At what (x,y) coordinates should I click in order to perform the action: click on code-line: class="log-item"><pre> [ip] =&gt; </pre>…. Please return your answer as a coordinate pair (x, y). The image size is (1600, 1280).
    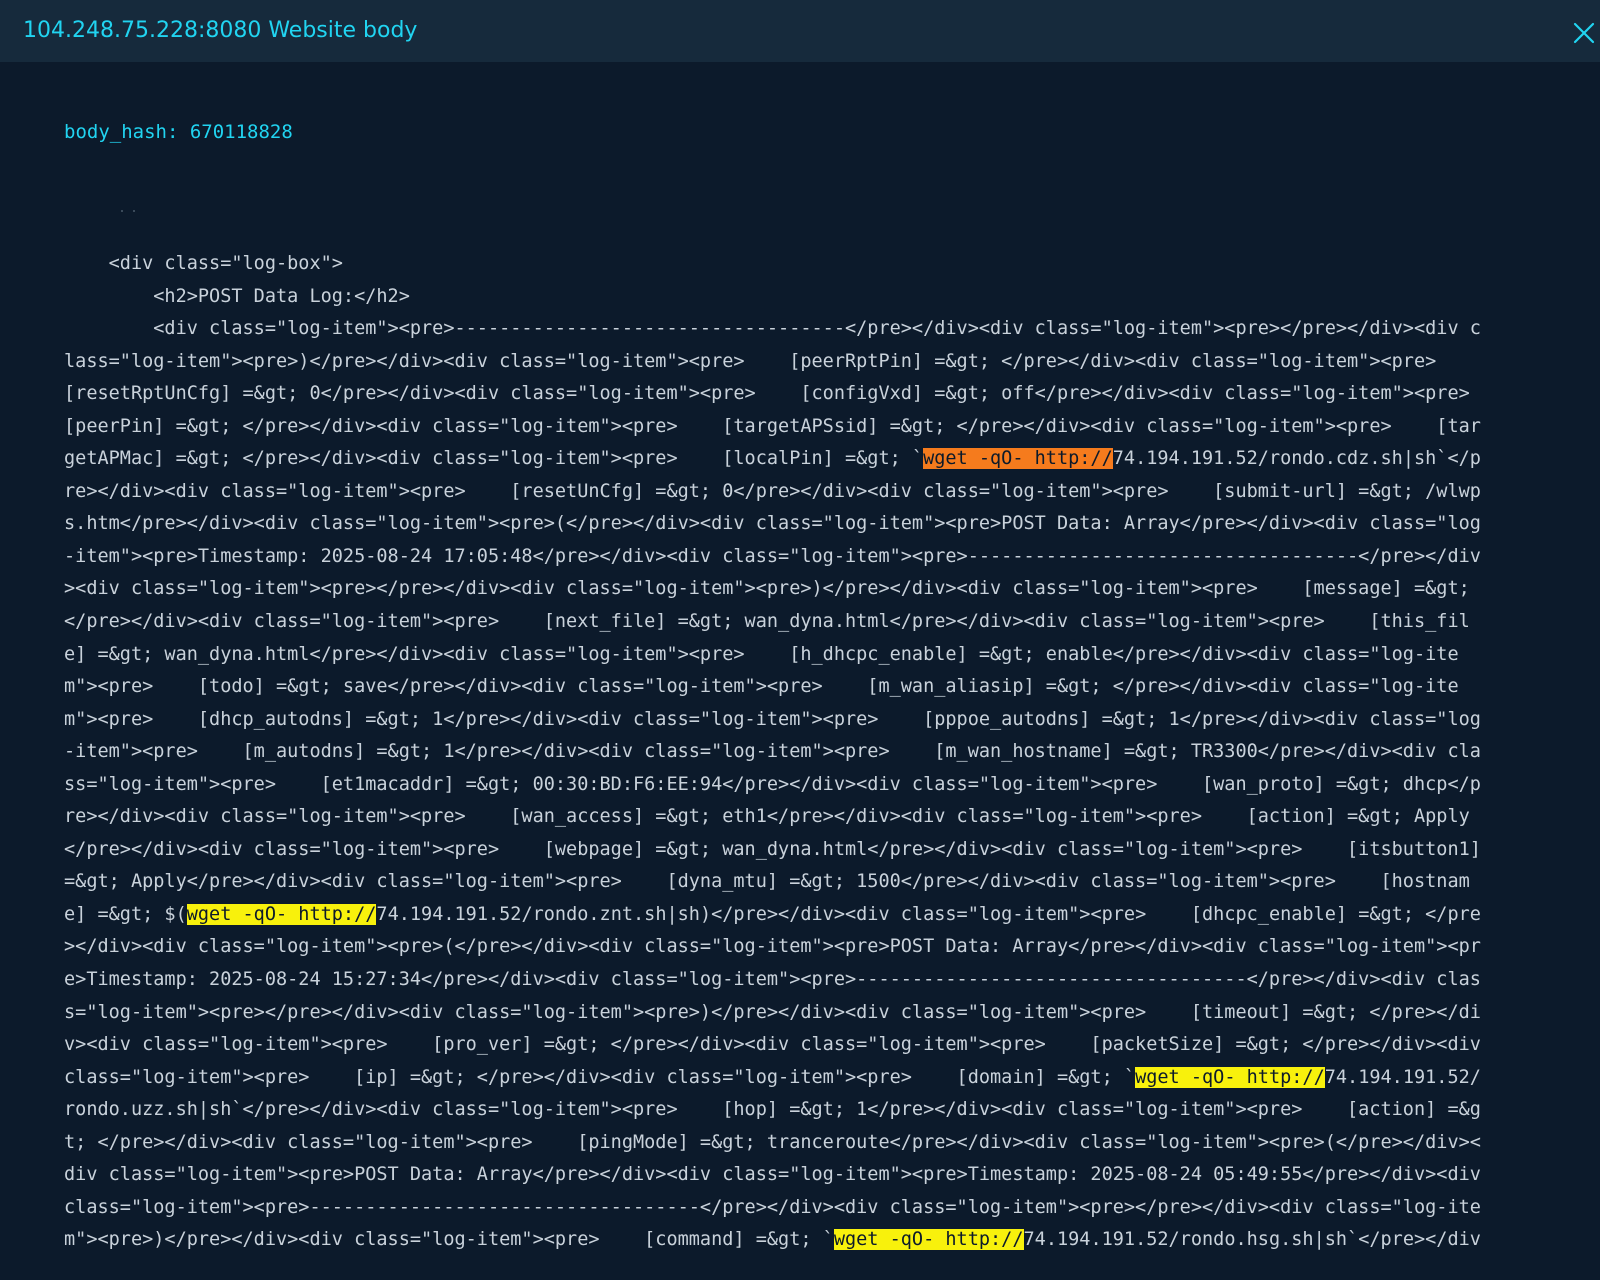
    Looking at the image, I should click on (772, 1078).